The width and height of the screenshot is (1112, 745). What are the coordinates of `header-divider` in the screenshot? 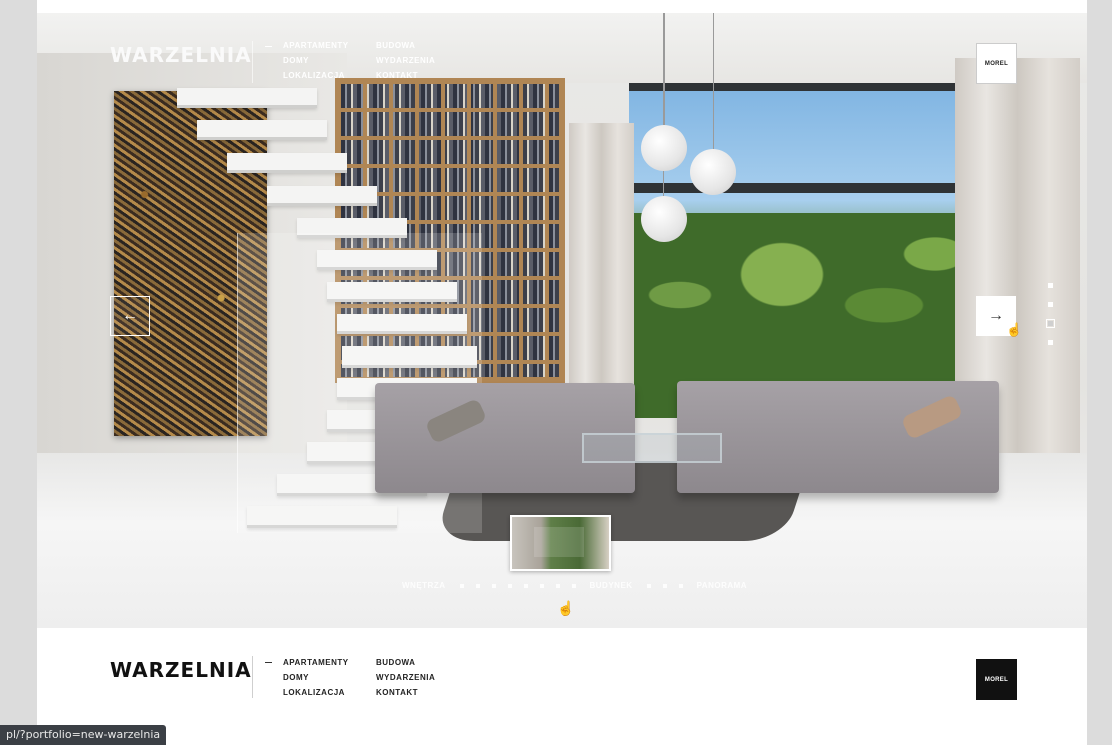 It's located at (252, 62).